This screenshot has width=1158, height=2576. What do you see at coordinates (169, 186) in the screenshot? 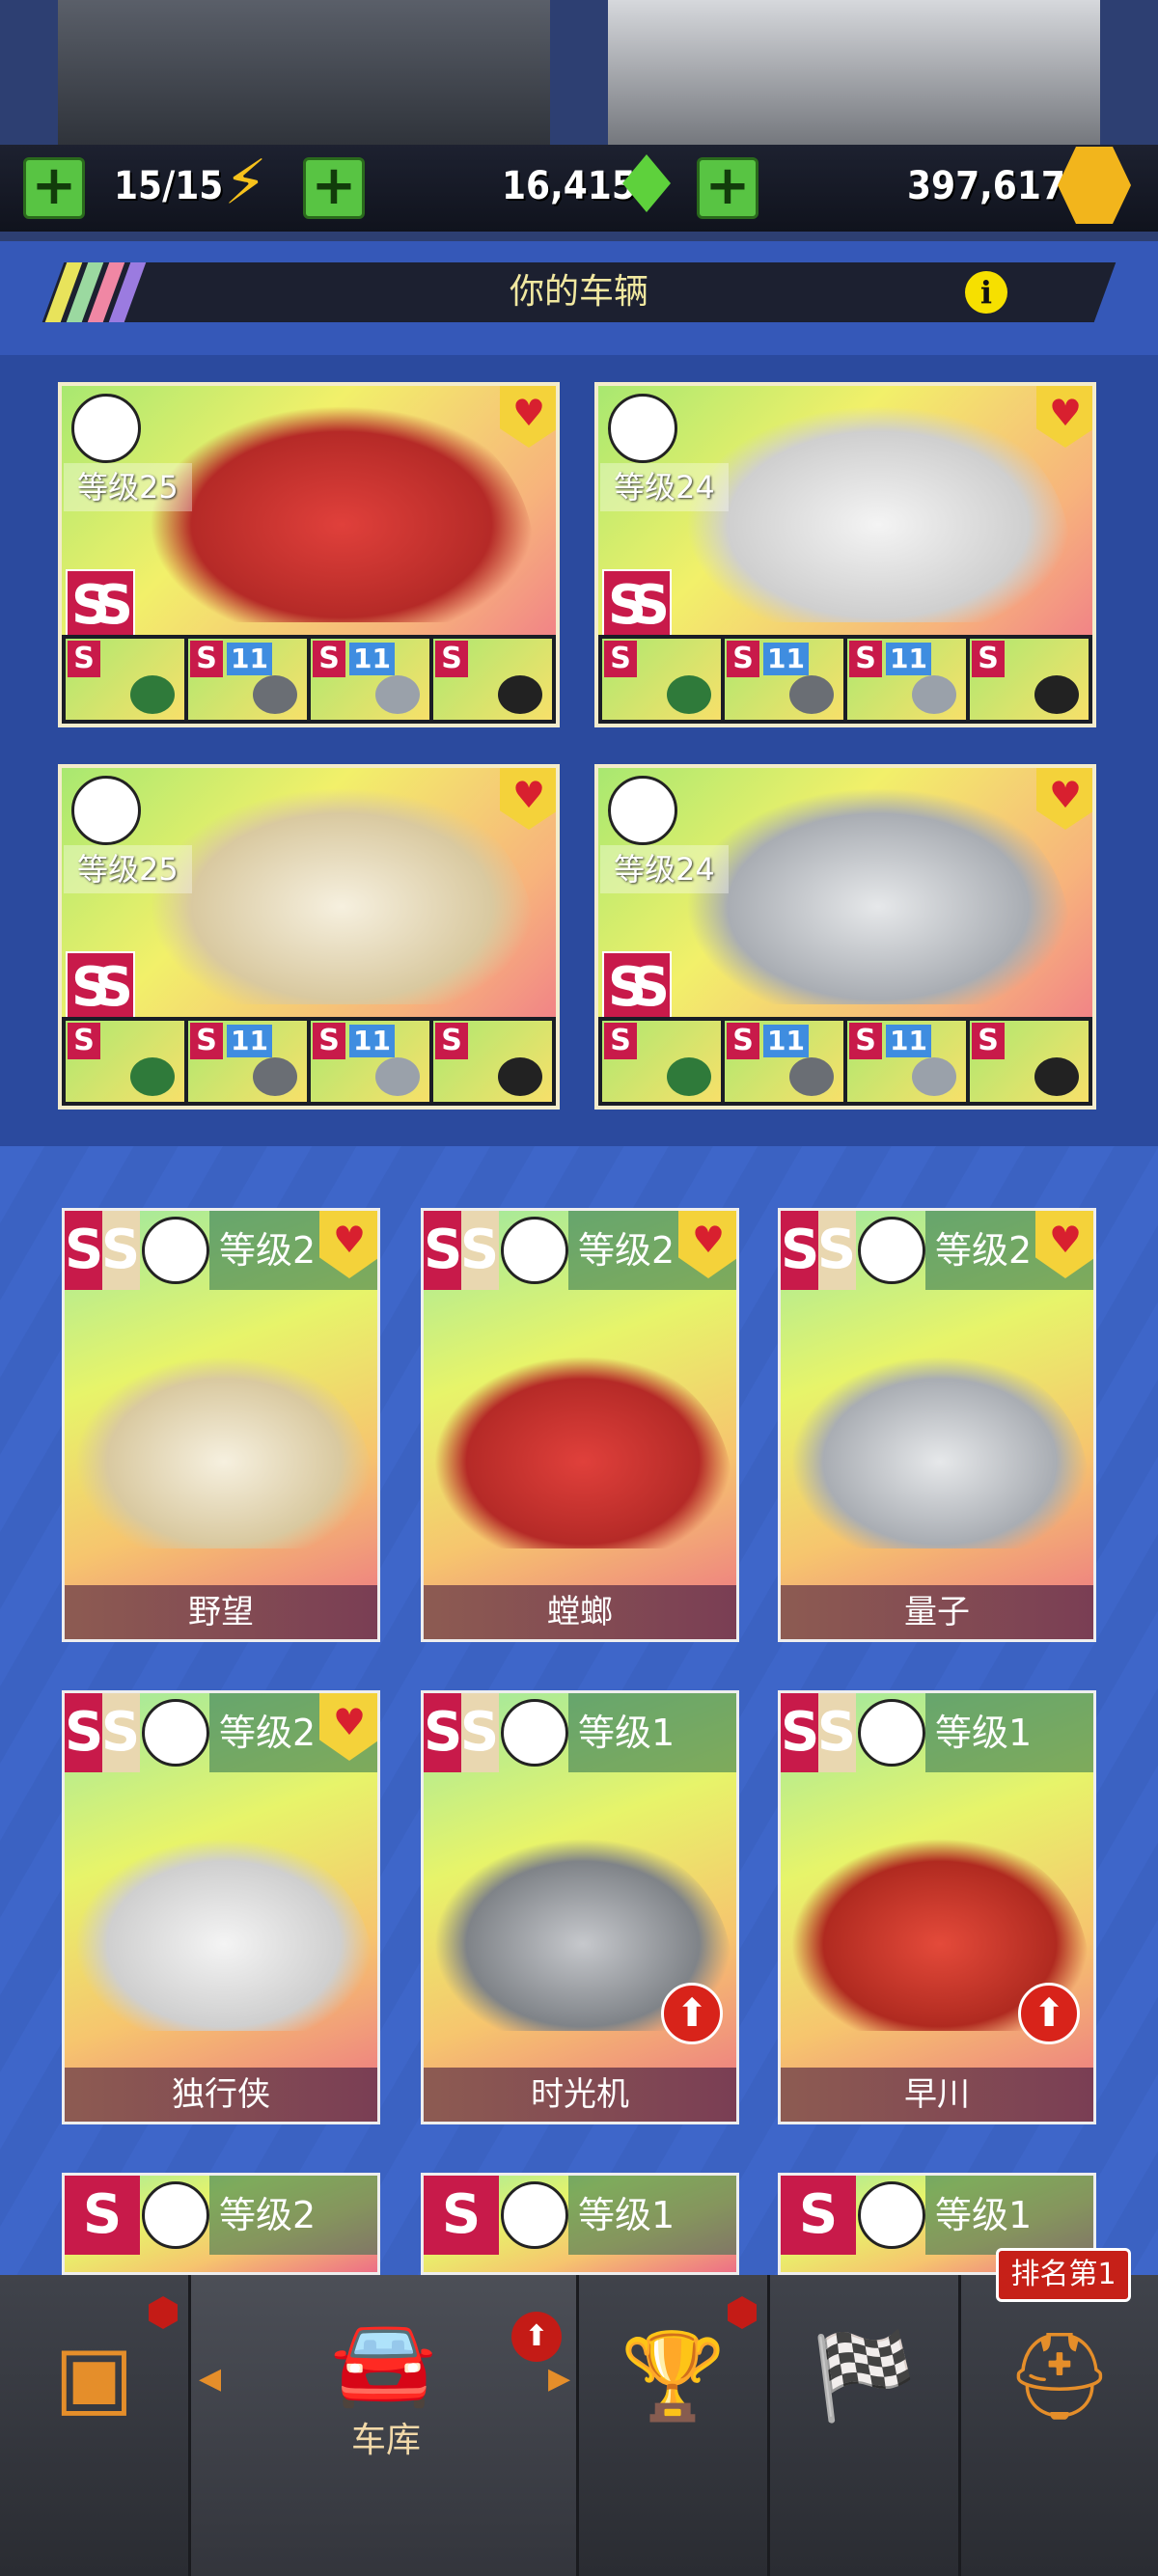
I see `energy-value: 15/15` at bounding box center [169, 186].